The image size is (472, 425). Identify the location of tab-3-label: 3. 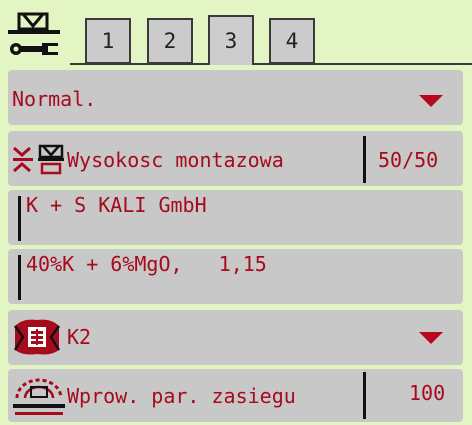
(231, 41).